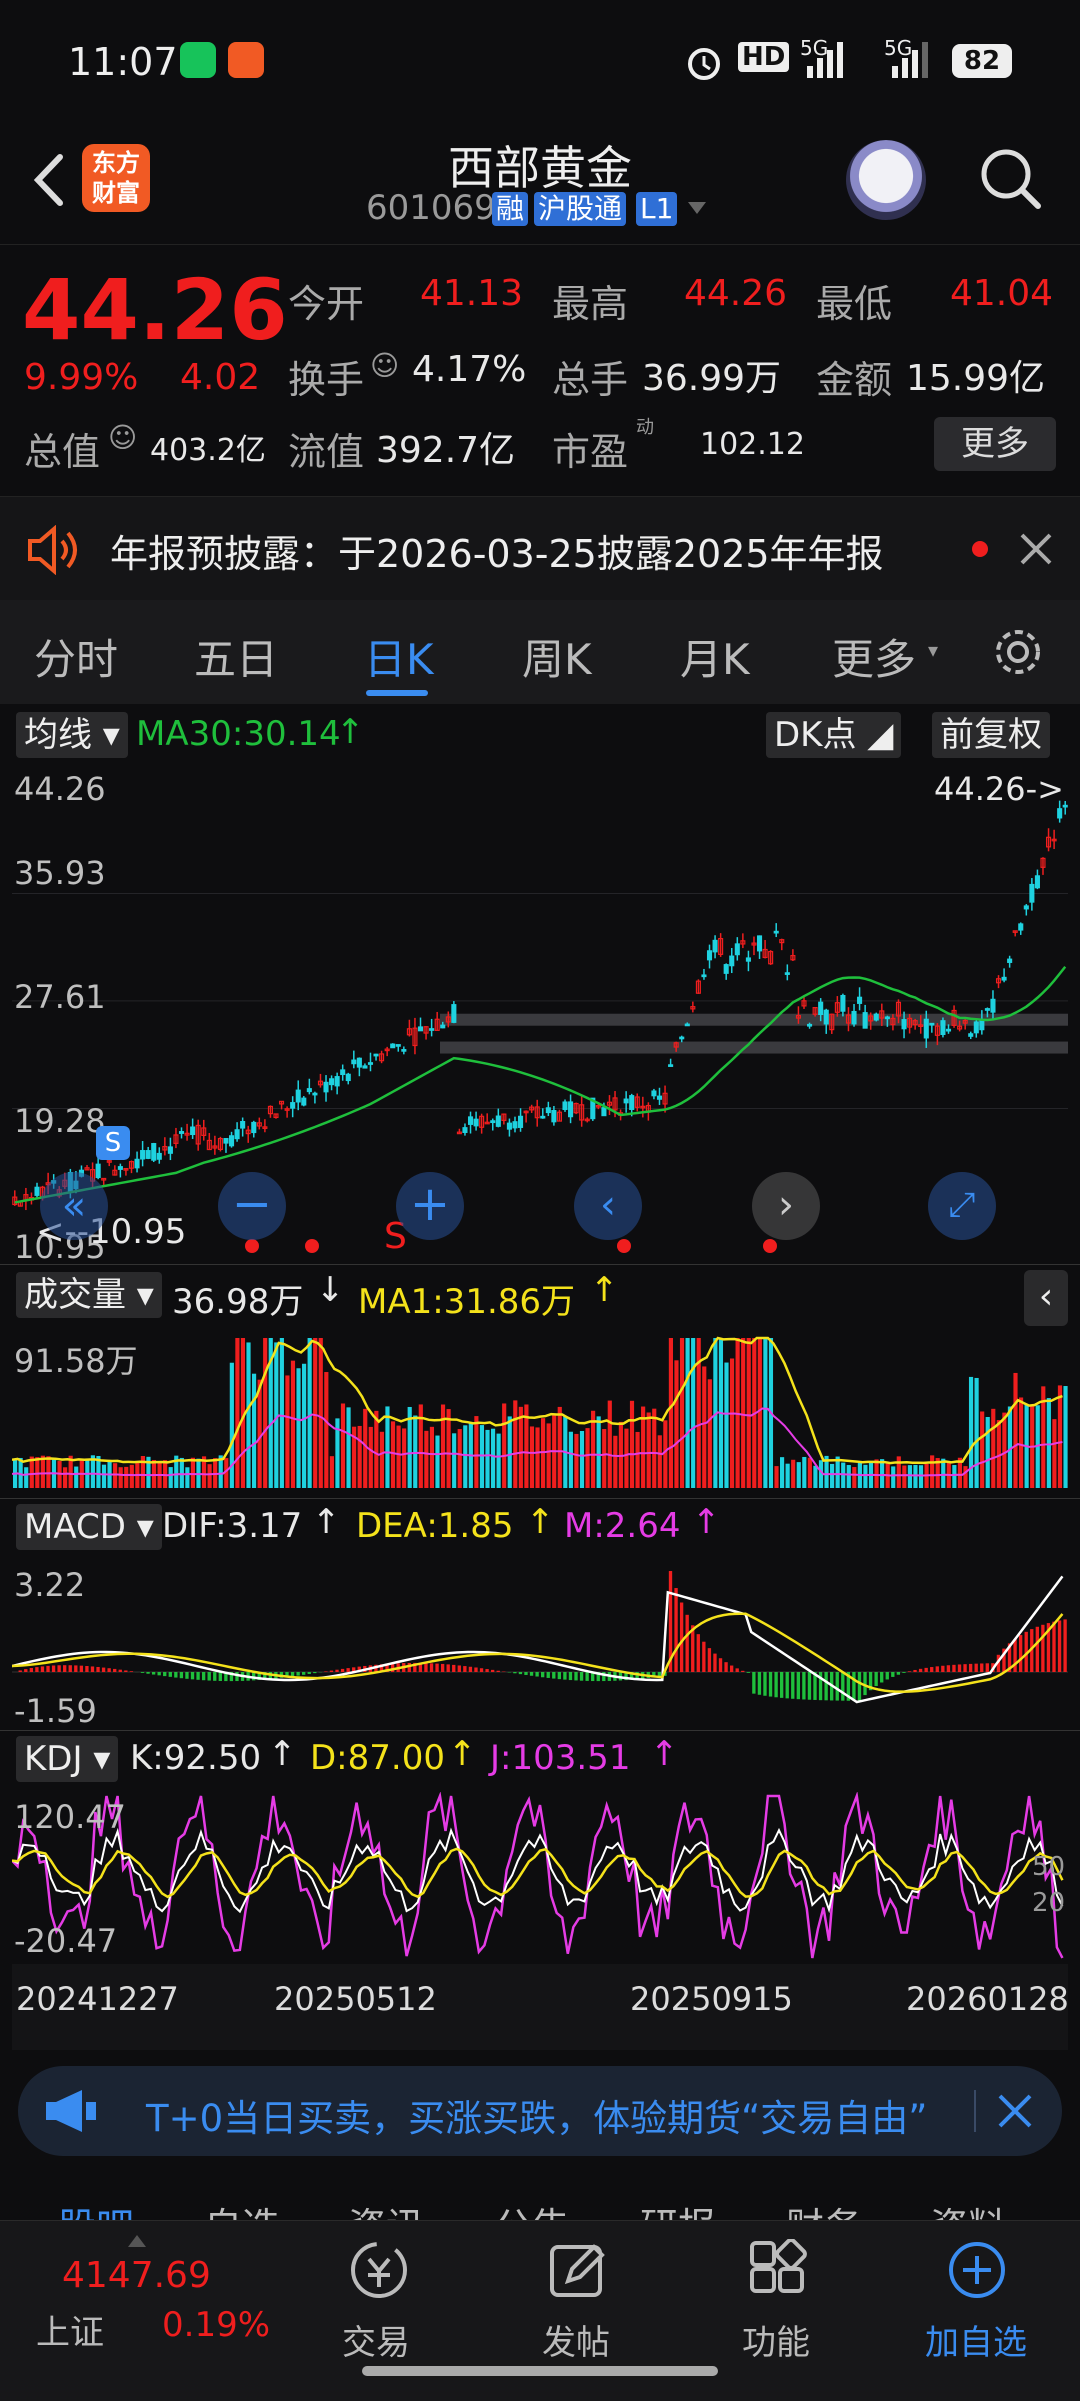 The height and width of the screenshot is (2401, 1080). What do you see at coordinates (962, 1206) in the screenshot?
I see `fullscreen-button: ⤢` at bounding box center [962, 1206].